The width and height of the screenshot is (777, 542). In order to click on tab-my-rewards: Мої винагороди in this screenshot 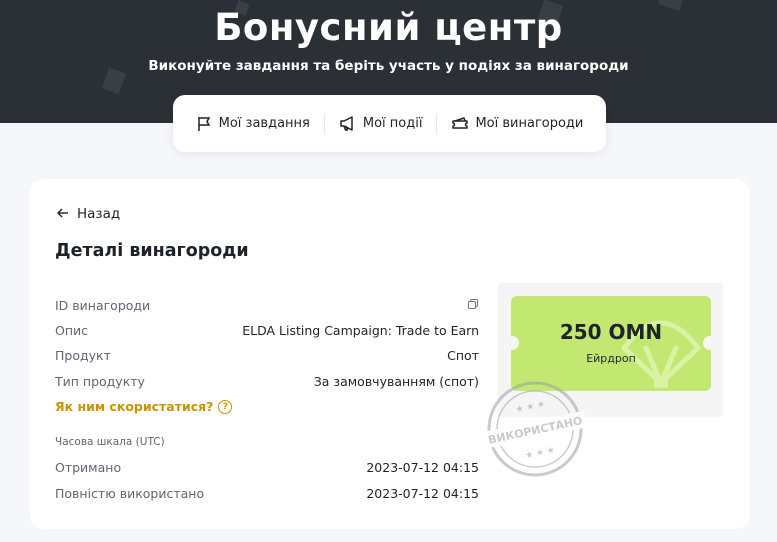, I will do `click(517, 123)`.